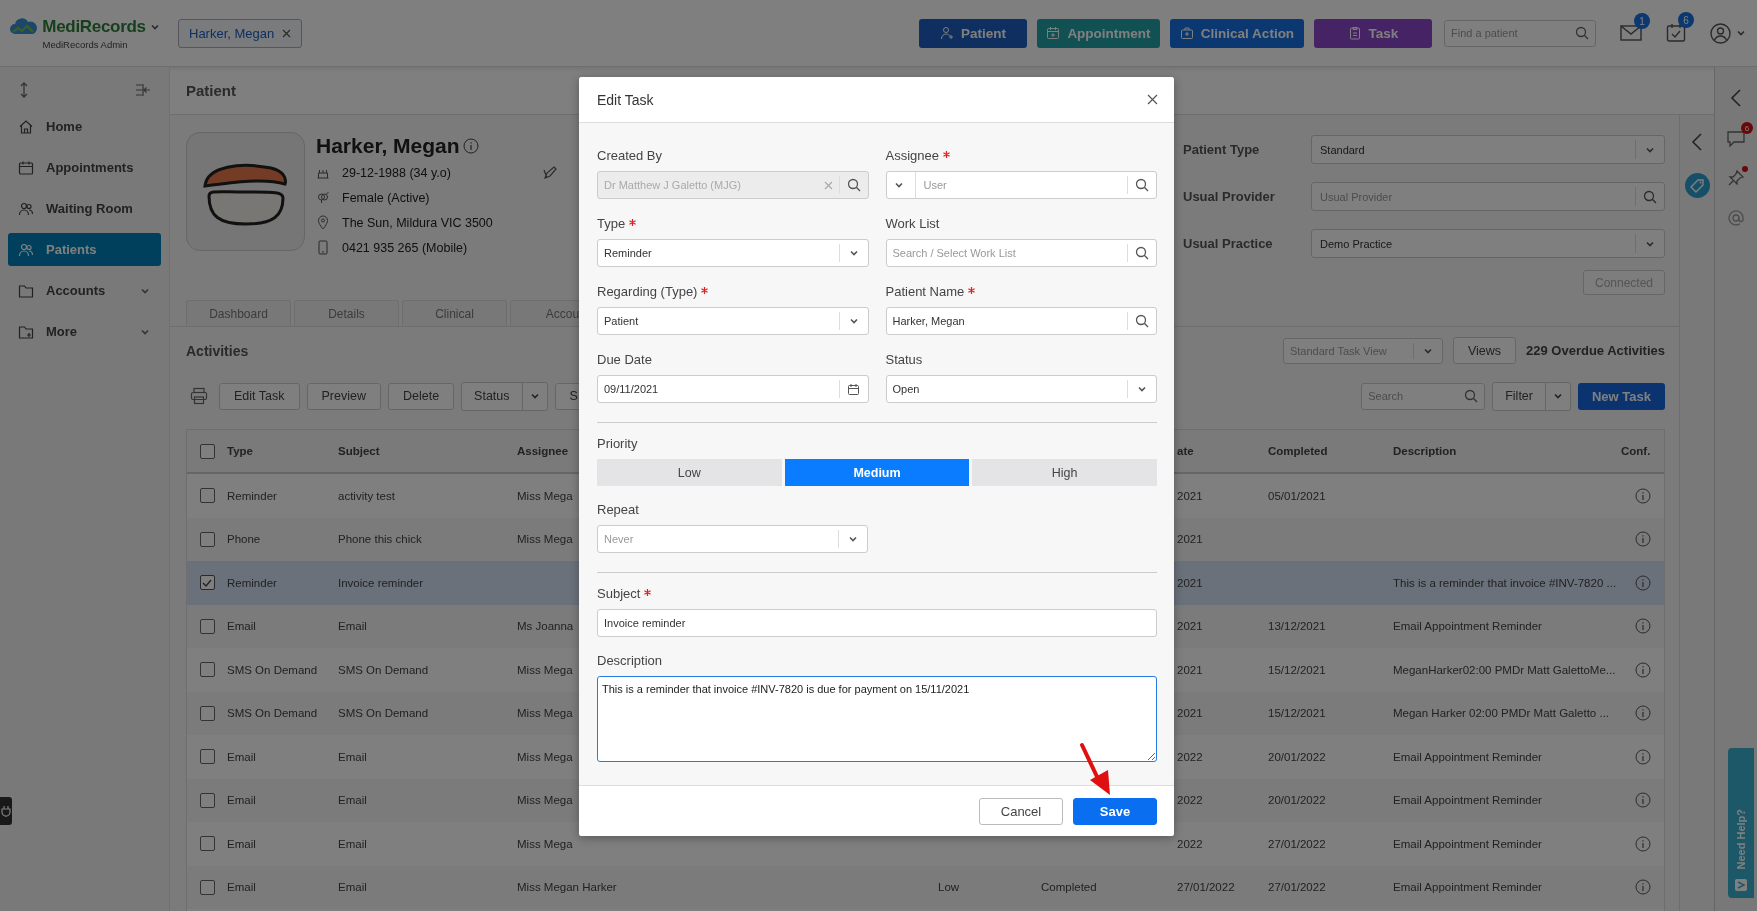 The height and width of the screenshot is (911, 1757). I want to click on app-logo-text: MediRecords, so click(94, 26).